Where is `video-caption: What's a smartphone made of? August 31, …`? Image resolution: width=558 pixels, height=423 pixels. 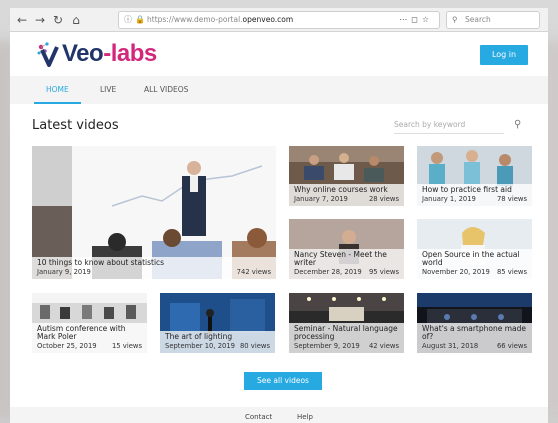 video-caption: What's a smartphone made of? August 31, … is located at coordinates (474, 338).